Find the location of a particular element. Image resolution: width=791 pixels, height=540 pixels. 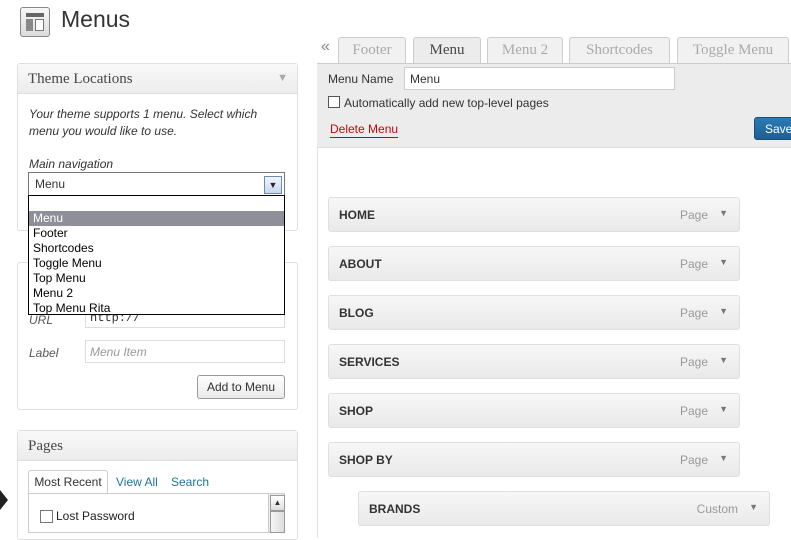

menu-item-title: SHOP BY is located at coordinates (366, 460).